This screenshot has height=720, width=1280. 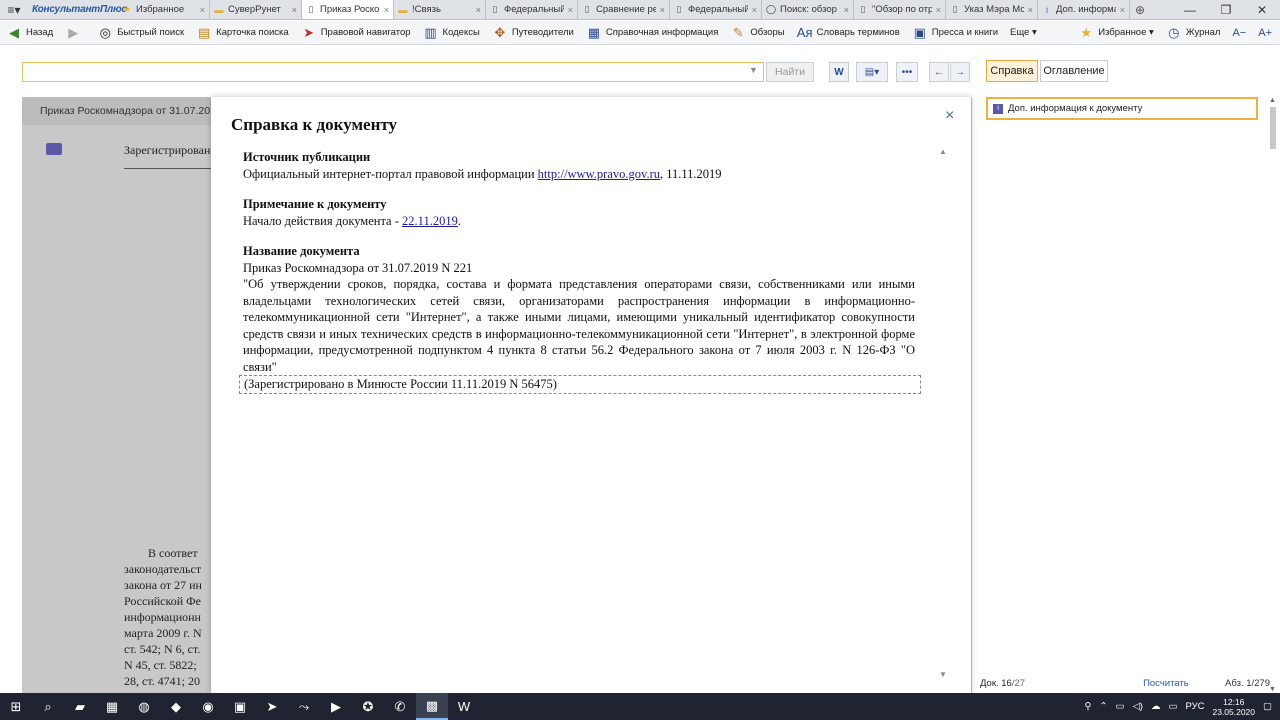 What do you see at coordinates (242, 33) in the screenshot?
I see `toolbar-button: ▤ Карточка поиска` at bounding box center [242, 33].